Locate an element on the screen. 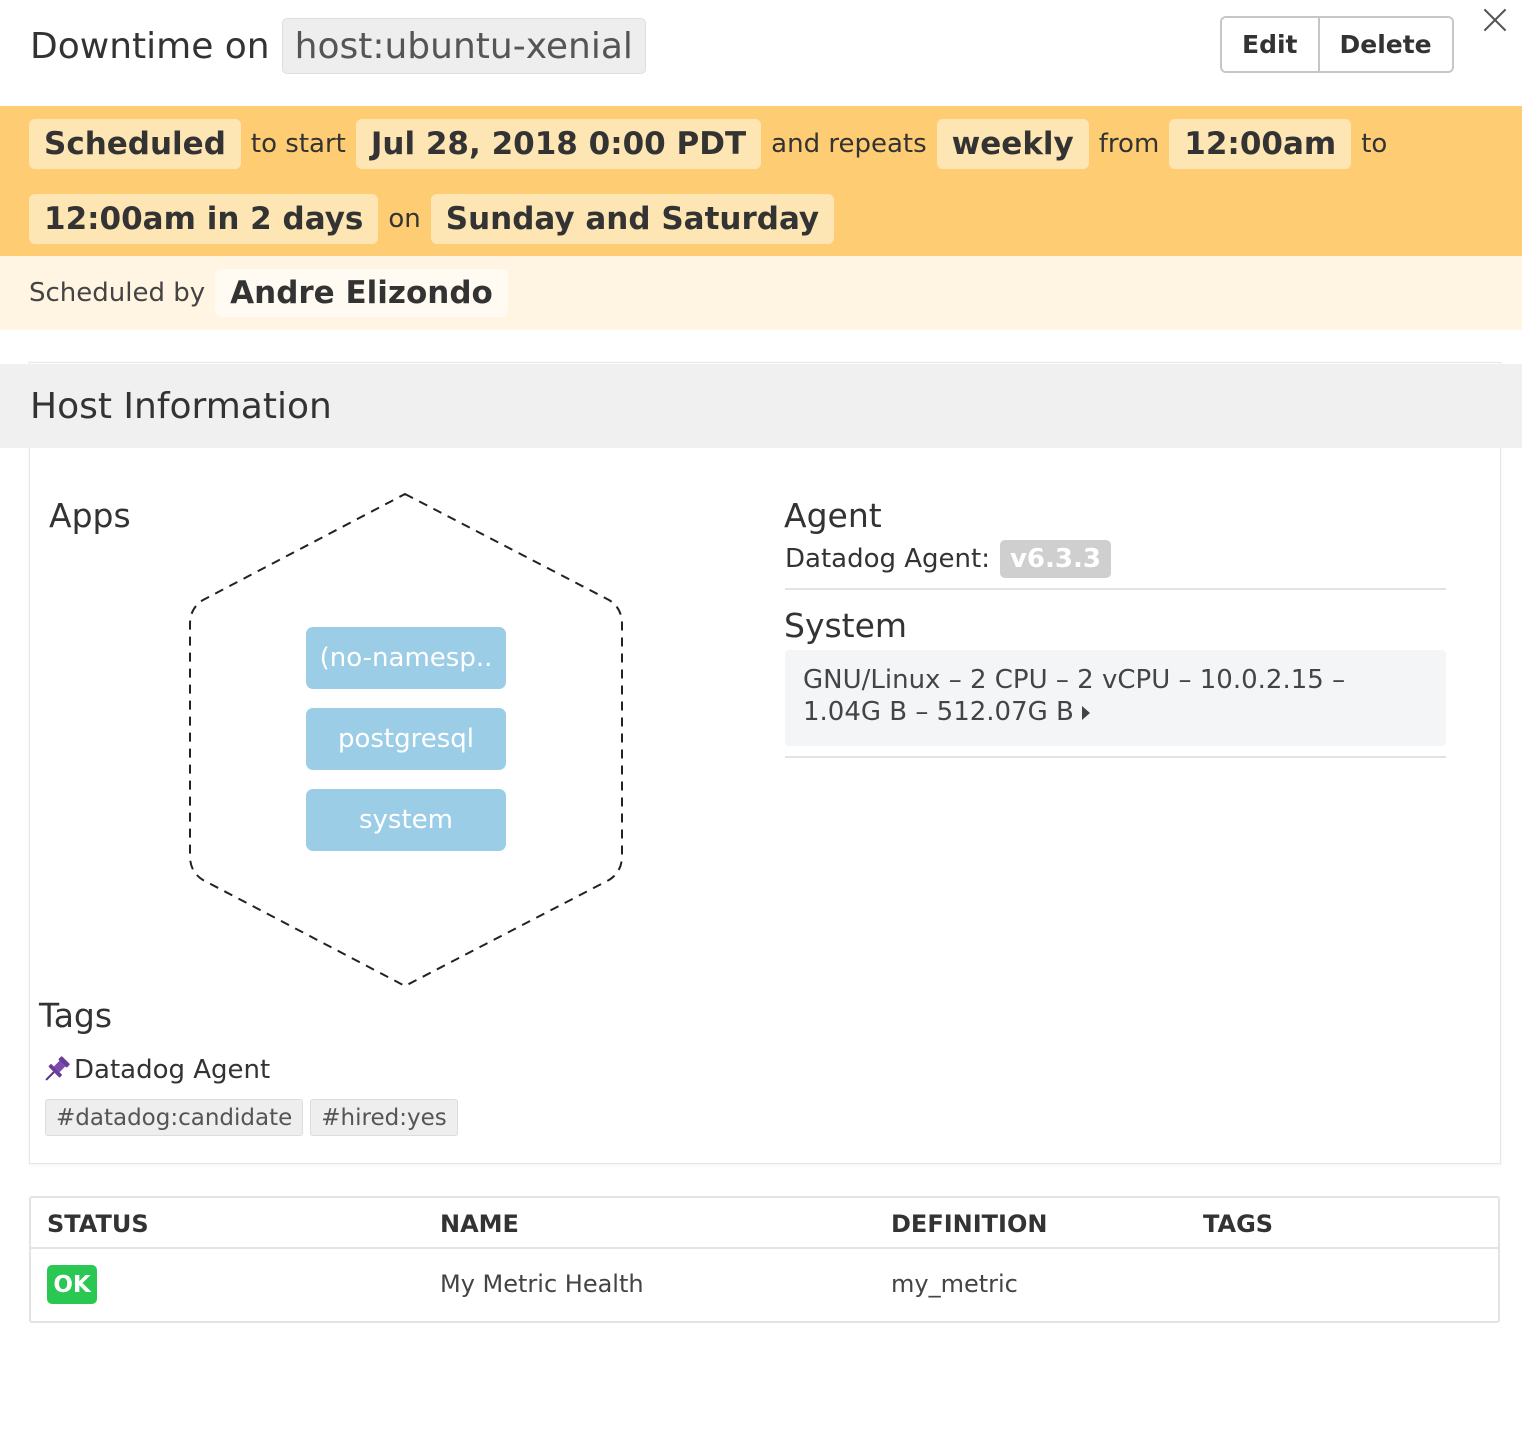 The image size is (1522, 1436). action-button-group: Edit Delete is located at coordinates (1337, 44).